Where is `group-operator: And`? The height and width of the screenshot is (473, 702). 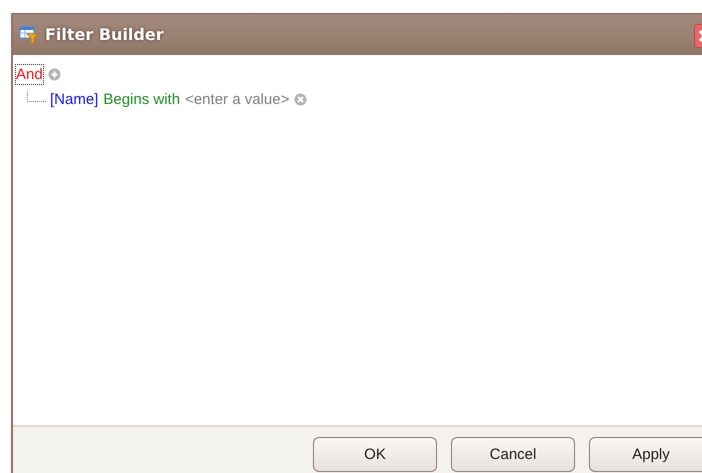 group-operator: And is located at coordinates (29, 74).